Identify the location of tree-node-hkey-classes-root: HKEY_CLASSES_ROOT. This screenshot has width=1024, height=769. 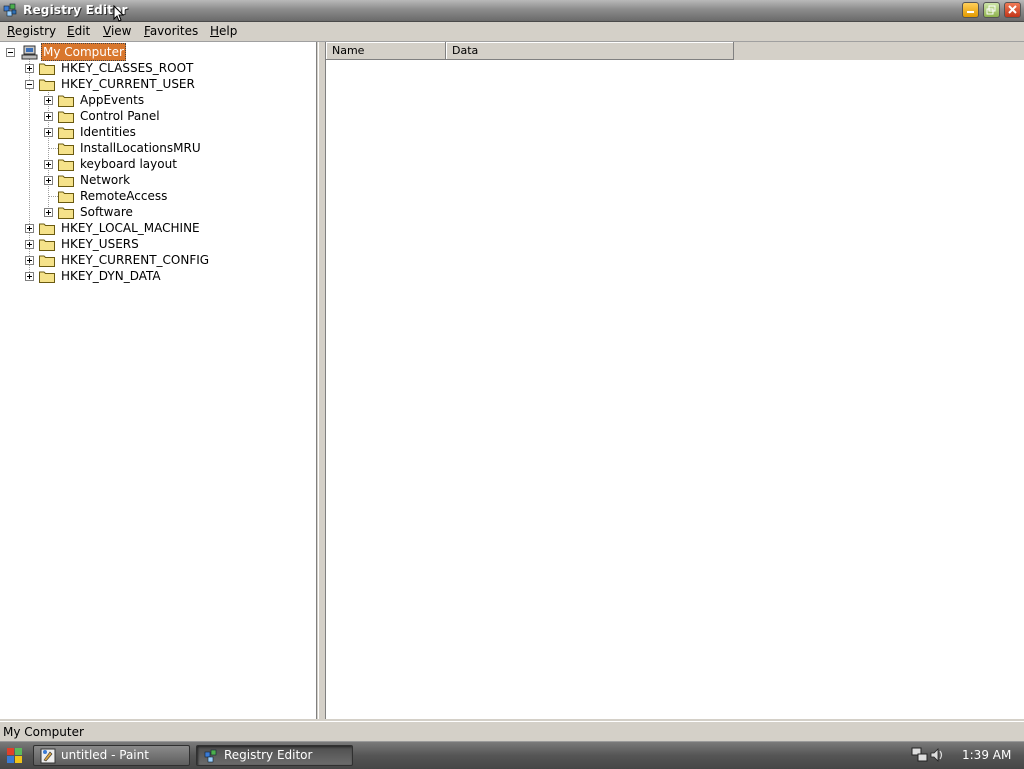
(158, 68).